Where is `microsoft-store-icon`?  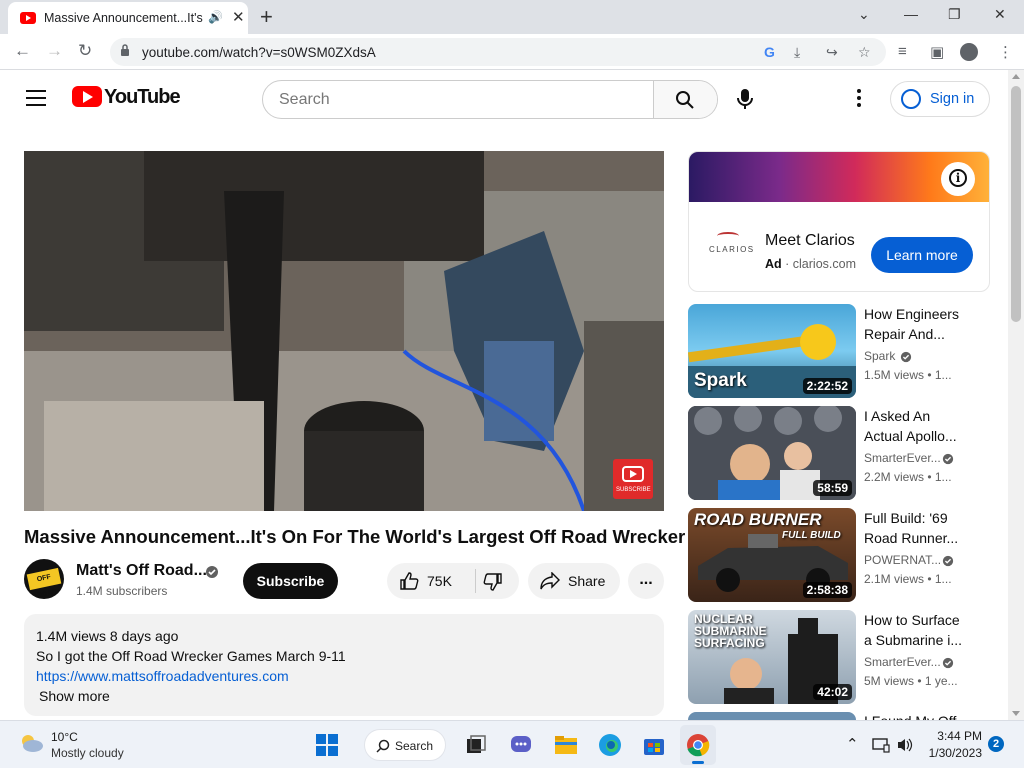 microsoft-store-icon is located at coordinates (654, 745).